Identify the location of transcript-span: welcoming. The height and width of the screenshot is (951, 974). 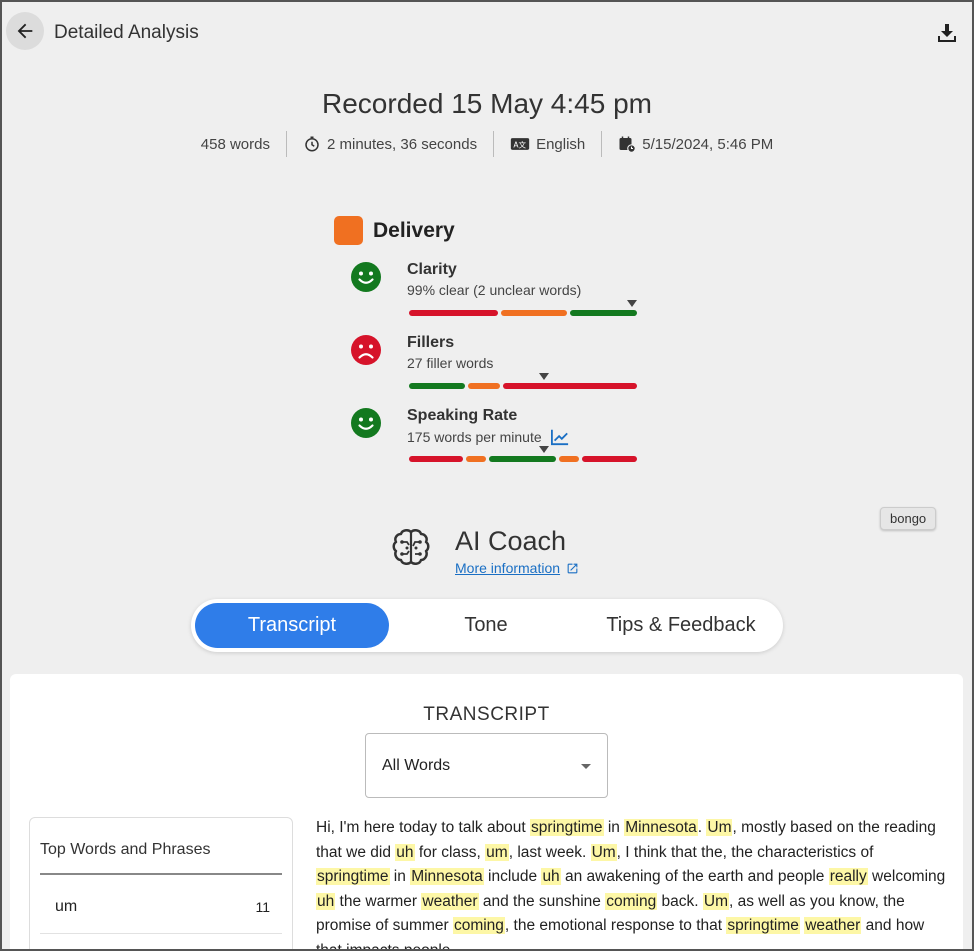
(906, 876).